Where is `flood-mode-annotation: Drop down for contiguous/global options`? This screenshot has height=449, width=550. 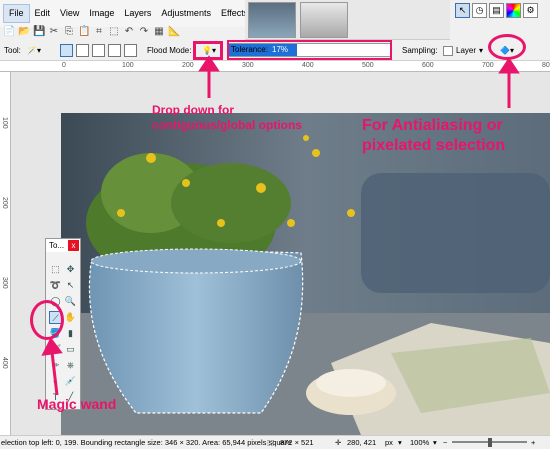 flood-mode-annotation: Drop down for contiguous/global options is located at coordinates (227, 117).